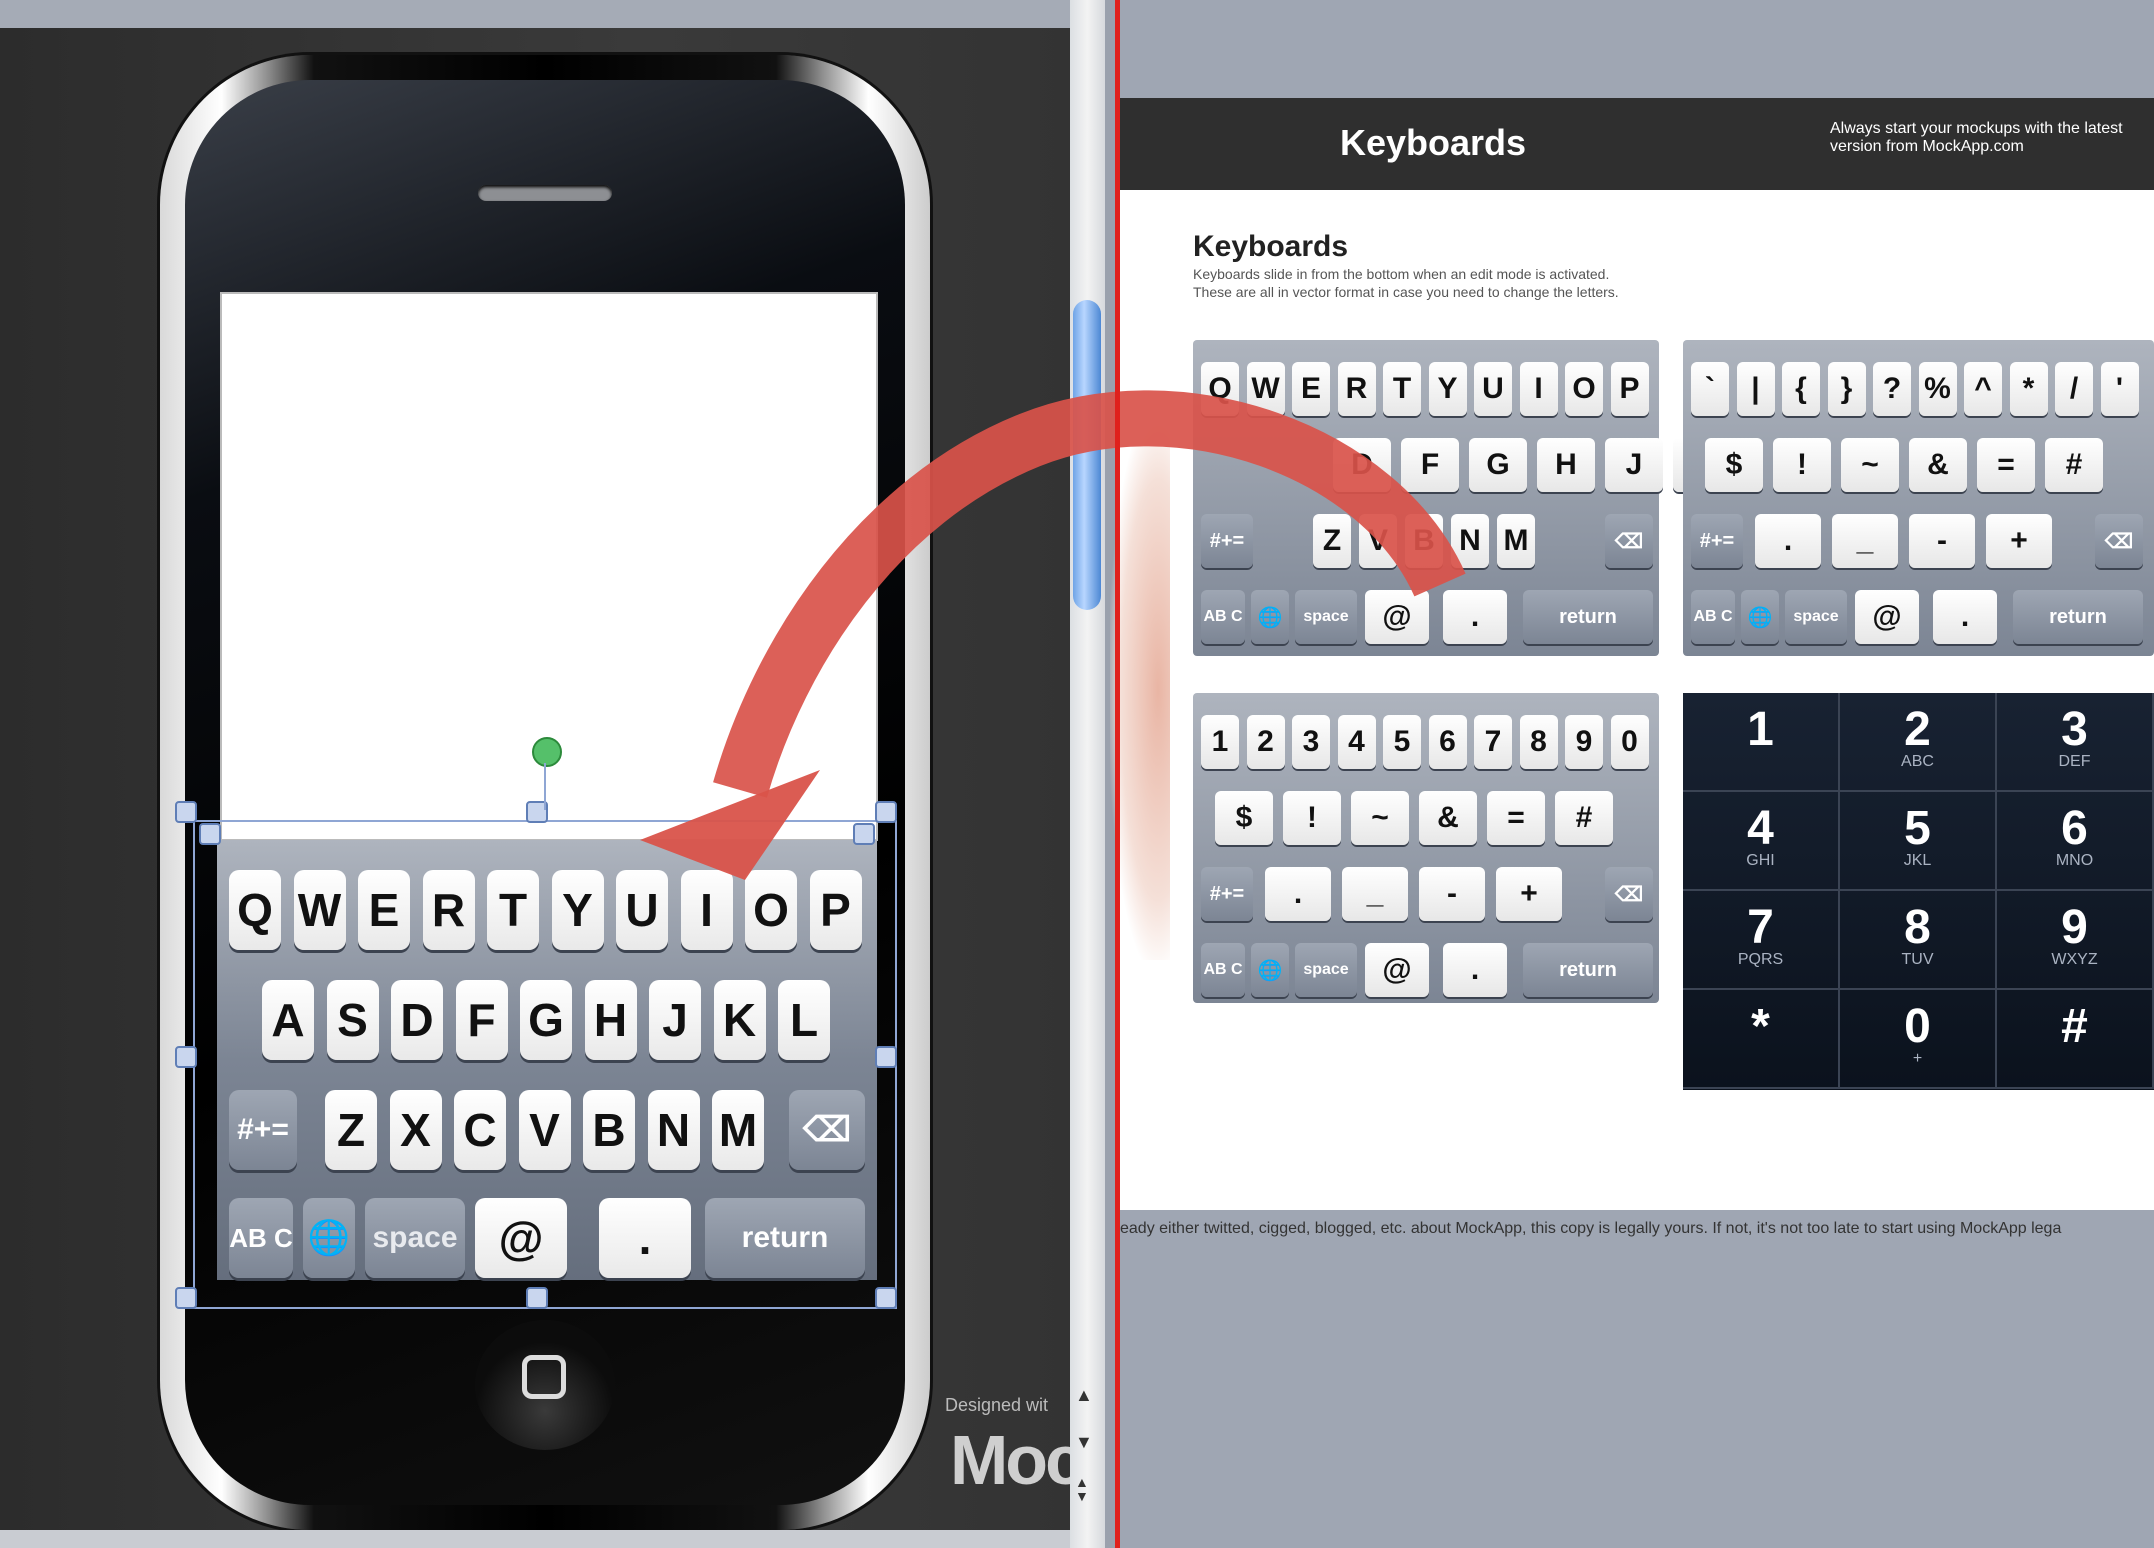 This screenshot has width=2154, height=1548. Describe the element at coordinates (1117, 774) in the screenshot. I see `red-divider` at that location.